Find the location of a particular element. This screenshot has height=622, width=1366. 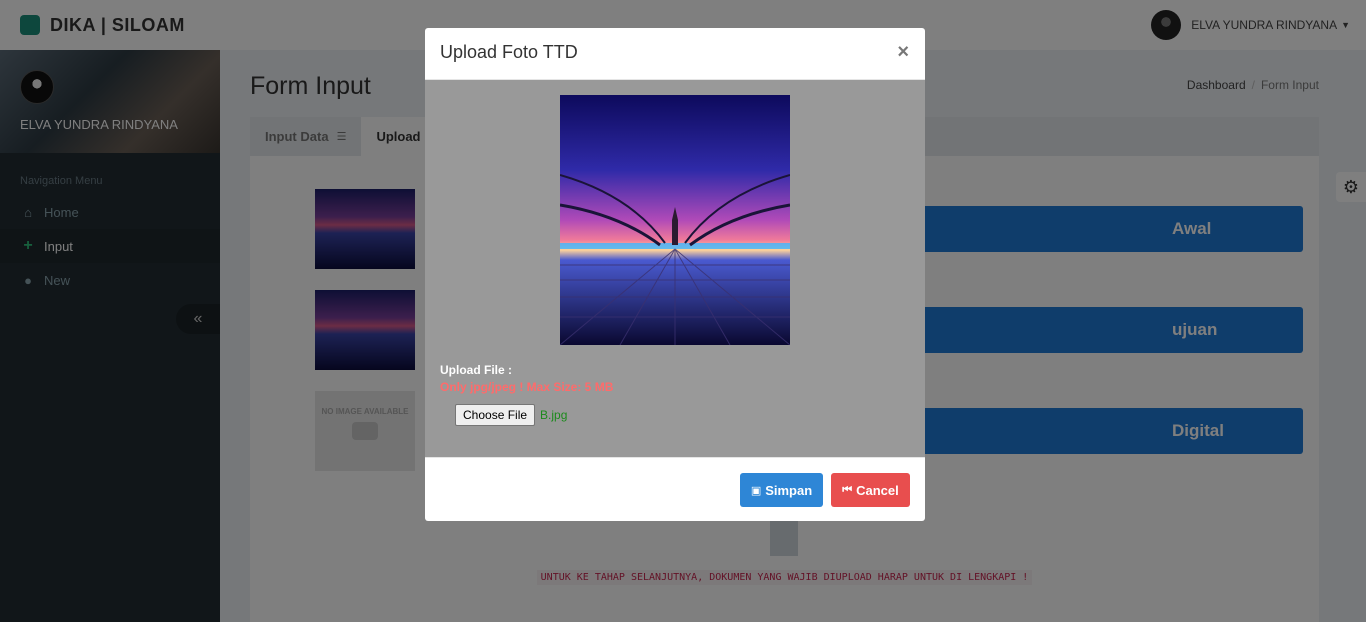

file-input: Choose File B.jpg is located at coordinates (511, 415).